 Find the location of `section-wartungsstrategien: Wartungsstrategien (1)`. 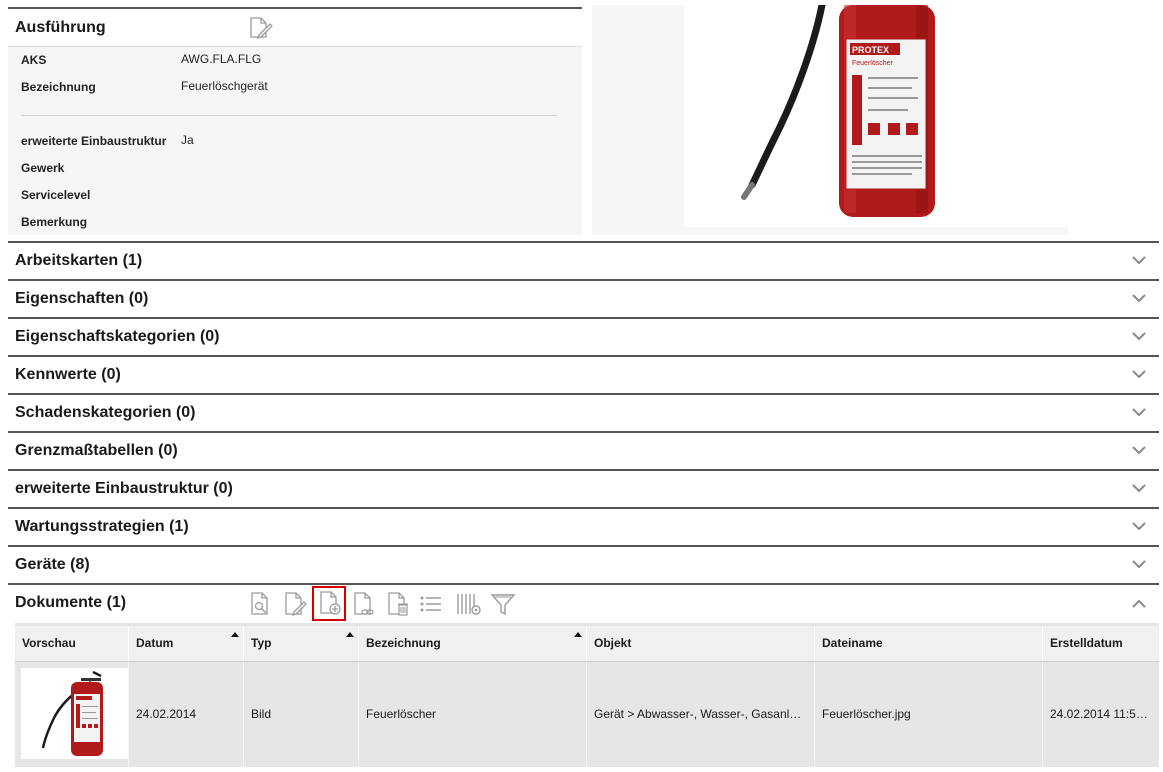

section-wartungsstrategien: Wartungsstrategien (1) is located at coordinates (583, 526).